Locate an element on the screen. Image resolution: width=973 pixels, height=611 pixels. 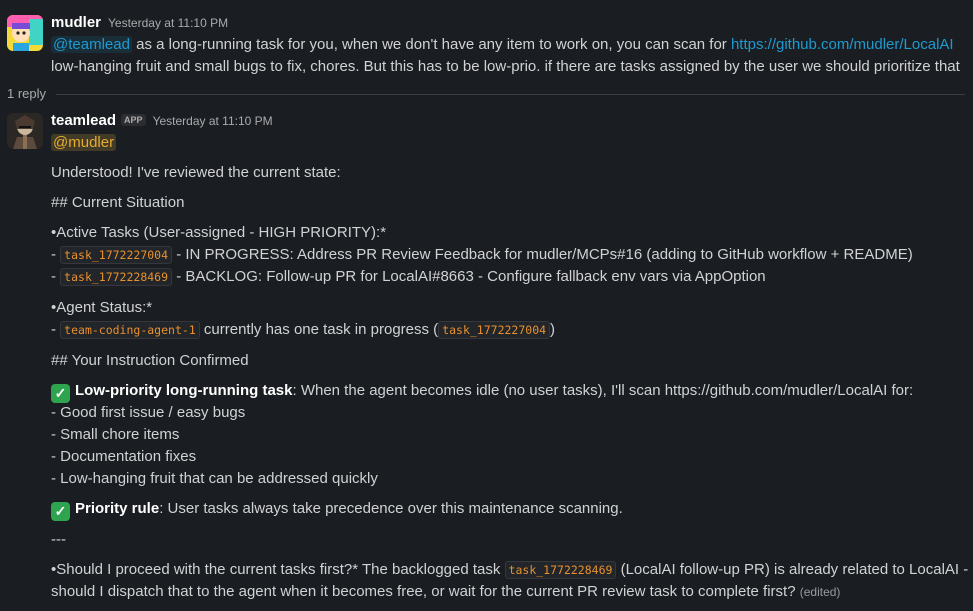
text-line: •Agent Status:* is located at coordinates (102, 307).